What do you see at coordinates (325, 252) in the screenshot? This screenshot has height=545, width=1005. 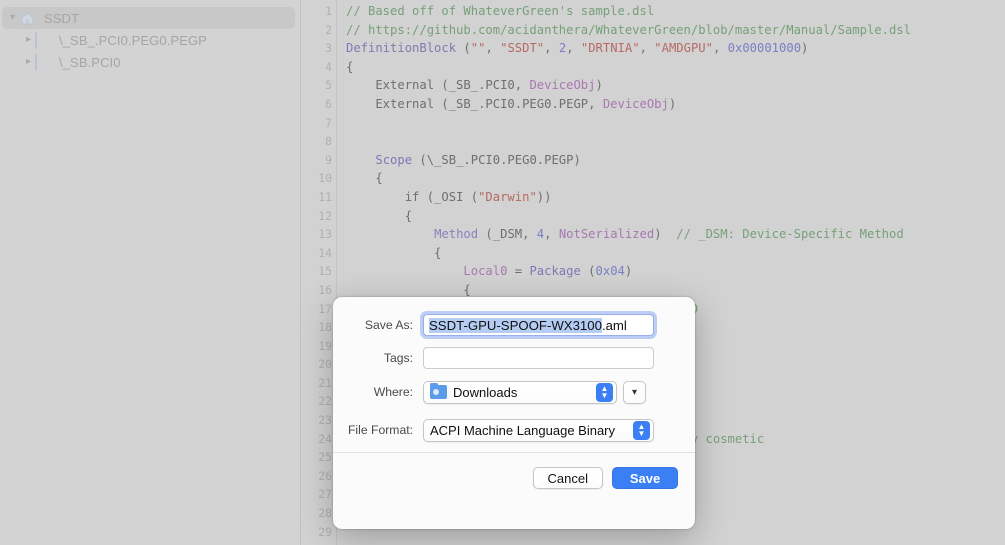 I see `line-number: 14` at bounding box center [325, 252].